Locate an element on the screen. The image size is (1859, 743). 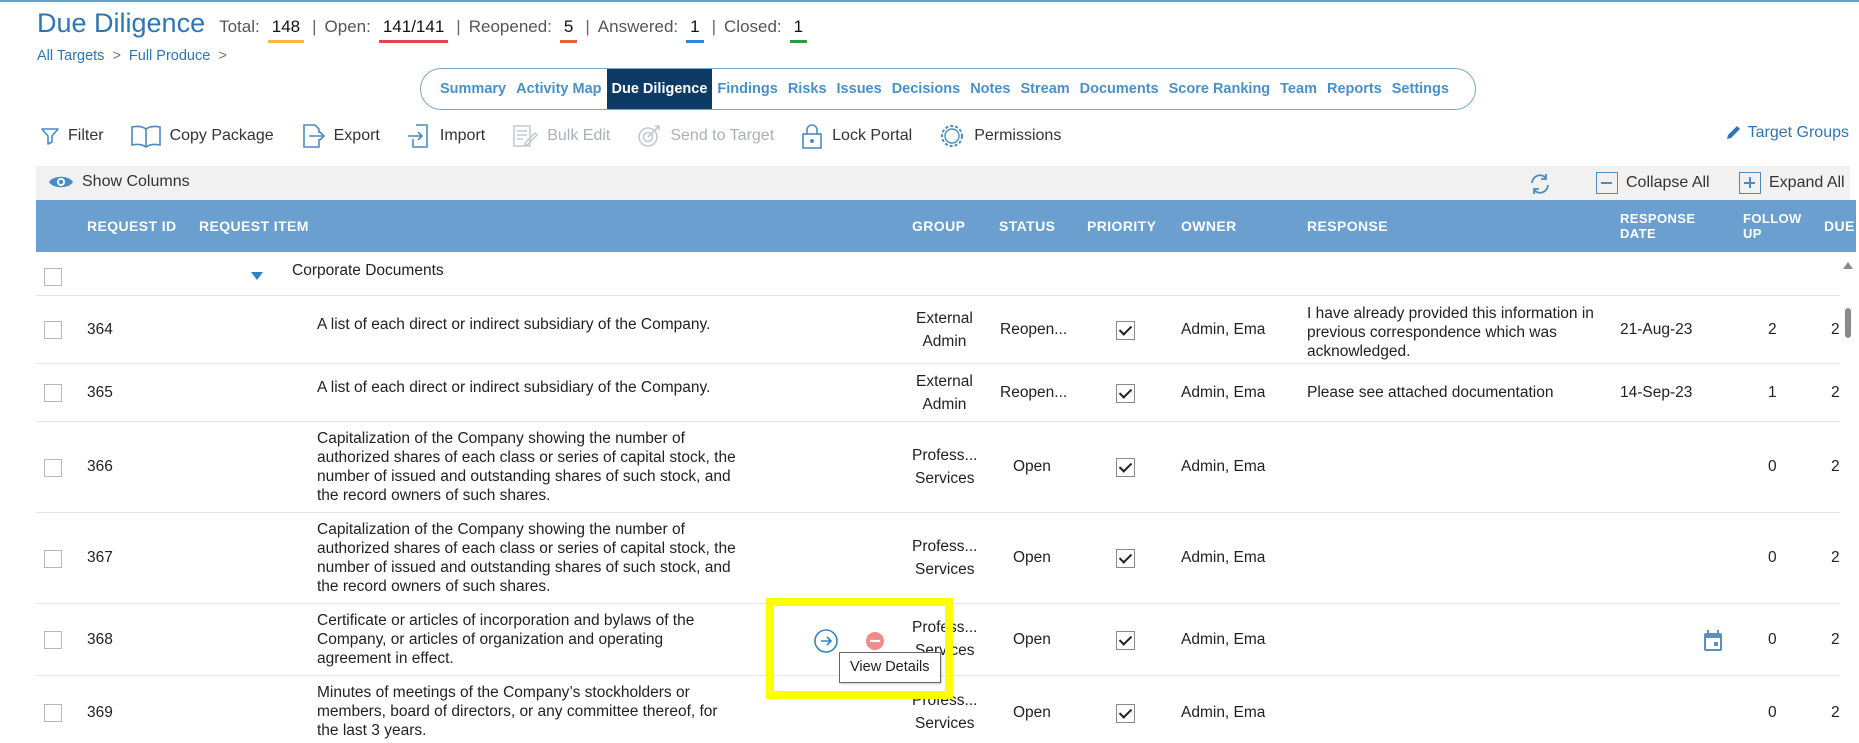
tab-settings: Settings is located at coordinates (1420, 89).